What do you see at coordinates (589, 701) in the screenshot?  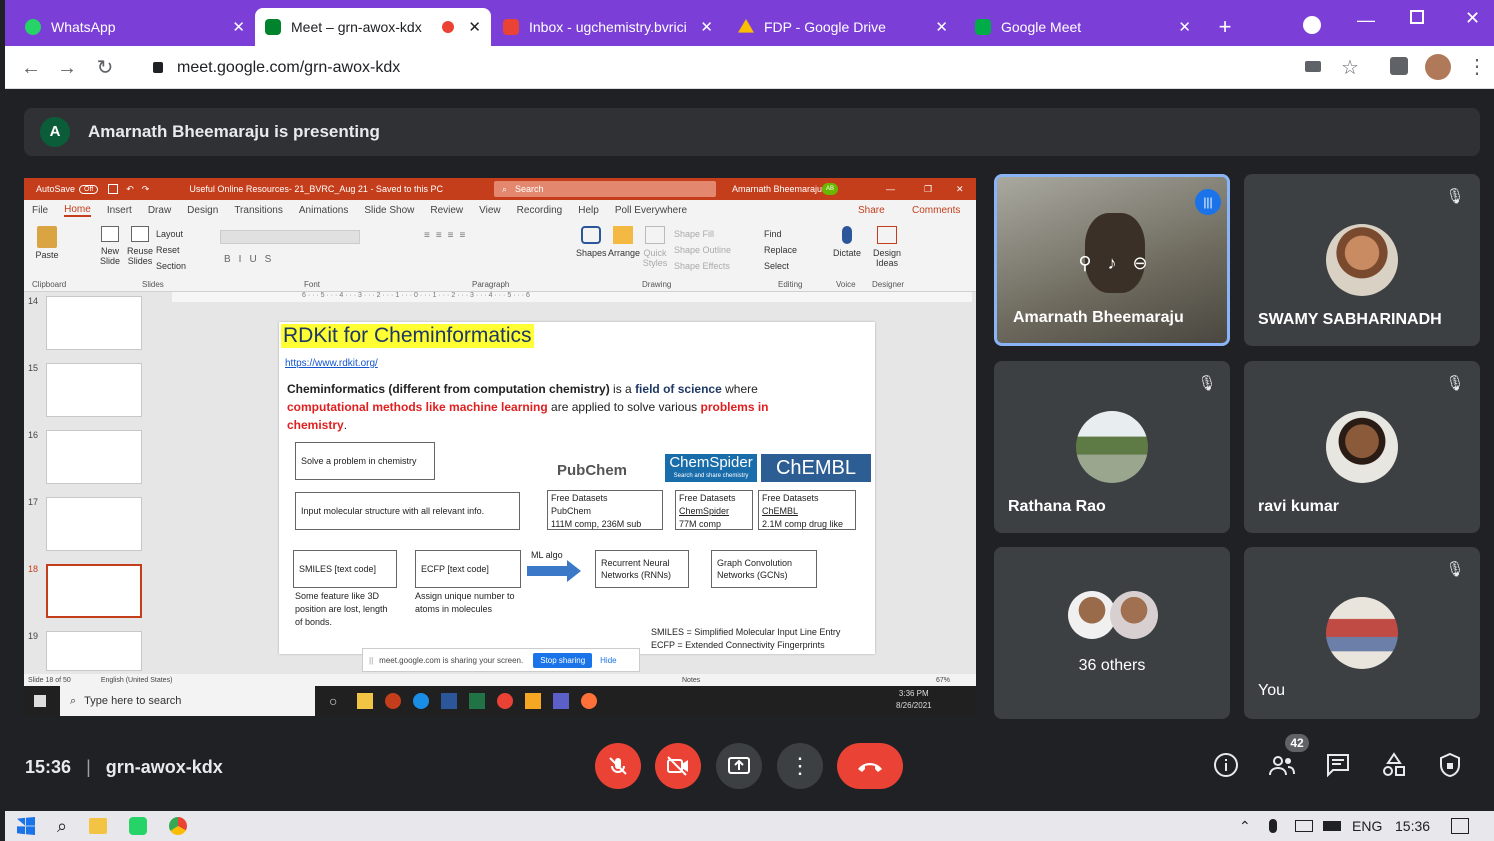 I see `firefox-icon` at bounding box center [589, 701].